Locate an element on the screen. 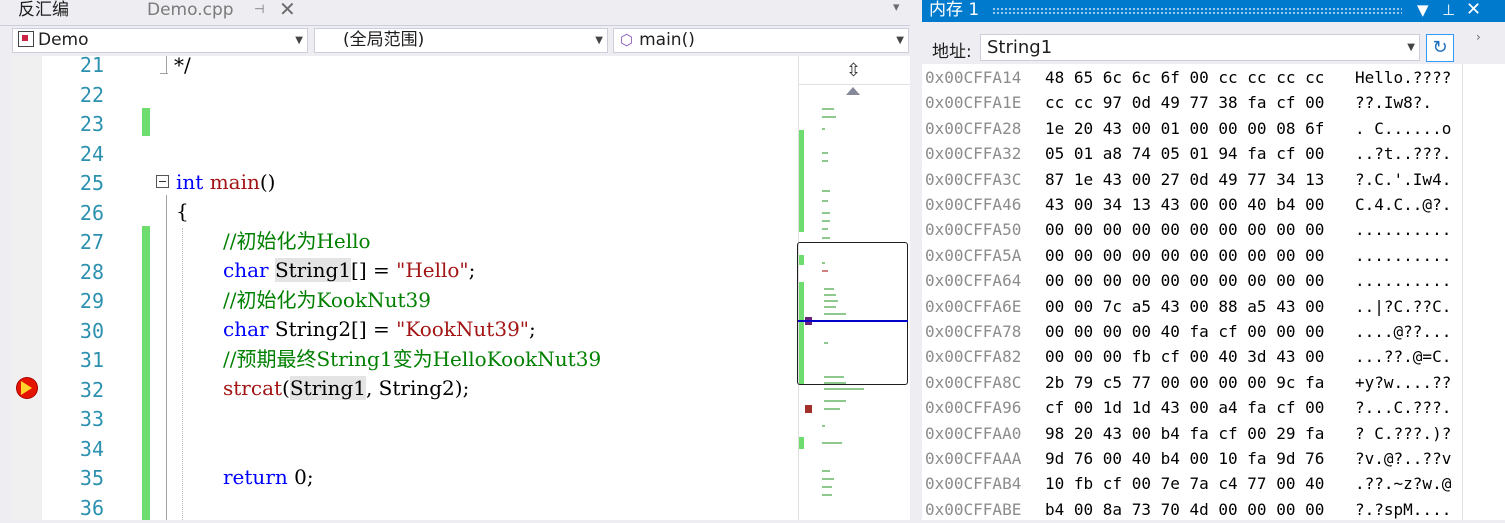 The width and height of the screenshot is (1505, 523). memory-ascii: ?...C.???. is located at coordinates (1403, 407).